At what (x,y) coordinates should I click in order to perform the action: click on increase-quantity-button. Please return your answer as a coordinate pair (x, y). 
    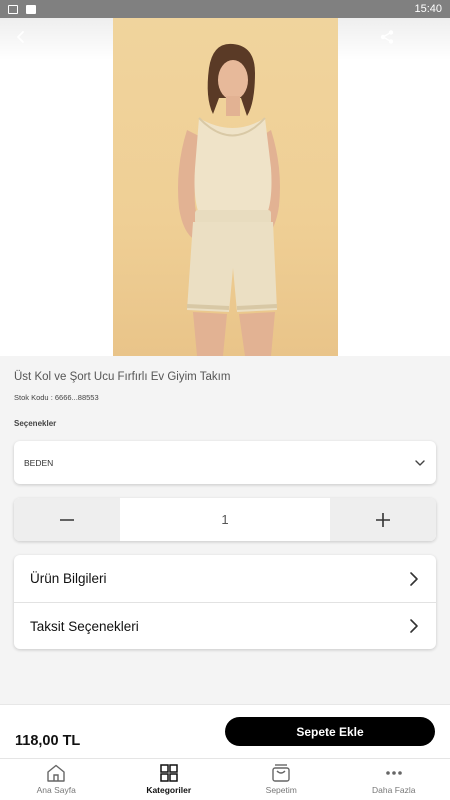
    Looking at the image, I should click on (383, 519).